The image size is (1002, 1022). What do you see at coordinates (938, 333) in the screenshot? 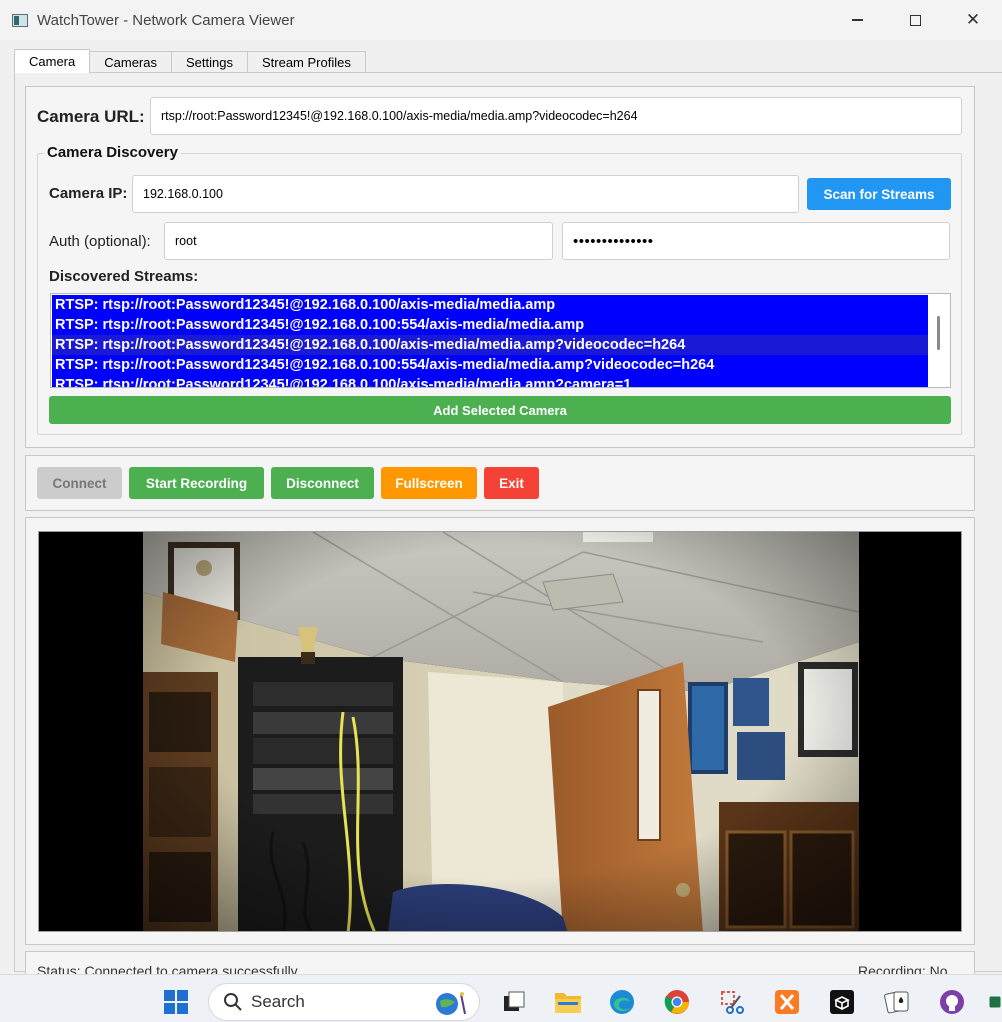
I see `streams-scrollbar-thumb` at bounding box center [938, 333].